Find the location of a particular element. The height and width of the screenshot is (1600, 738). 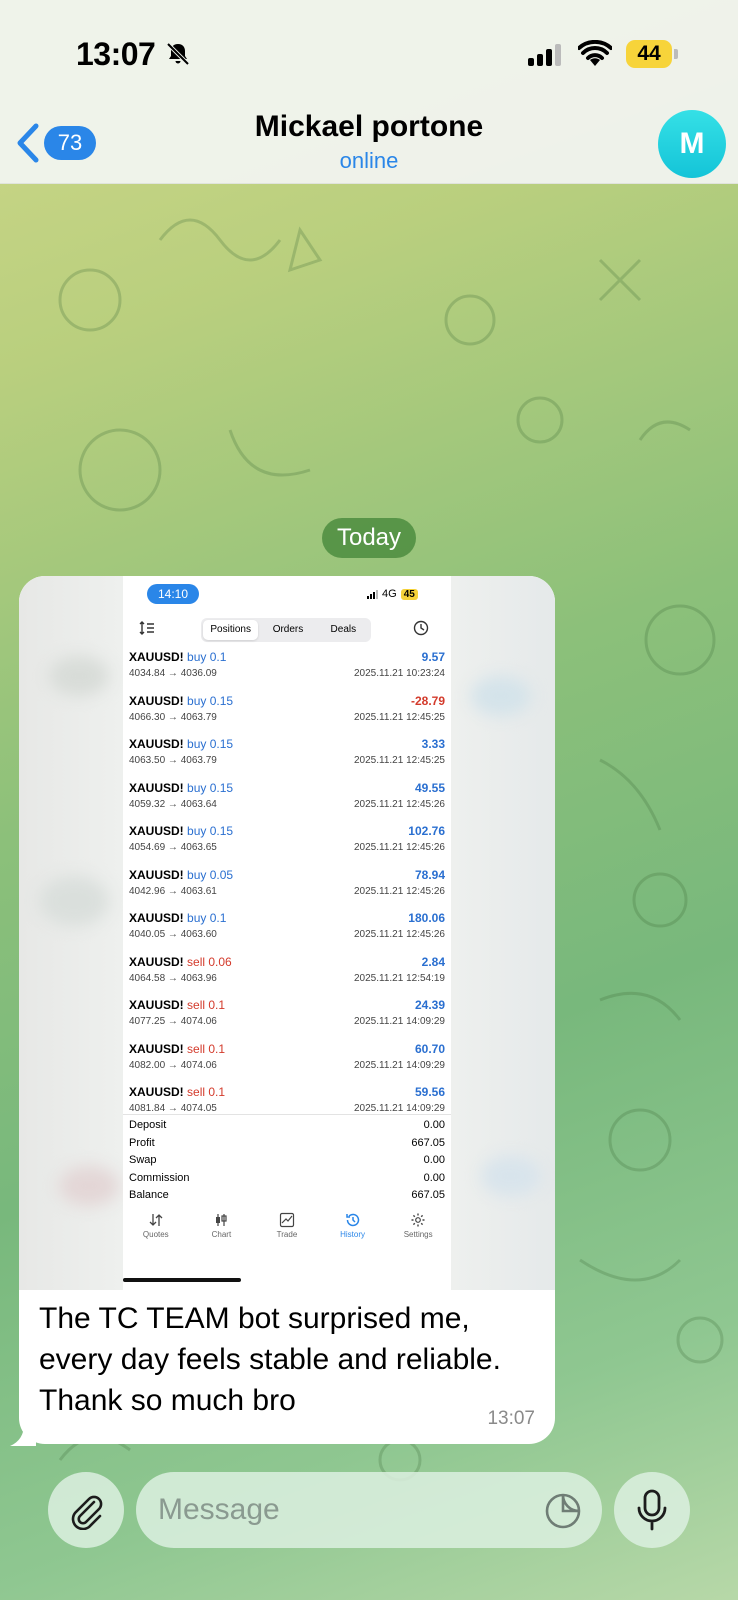

nav-settings: Settings is located at coordinates (418, 1230).